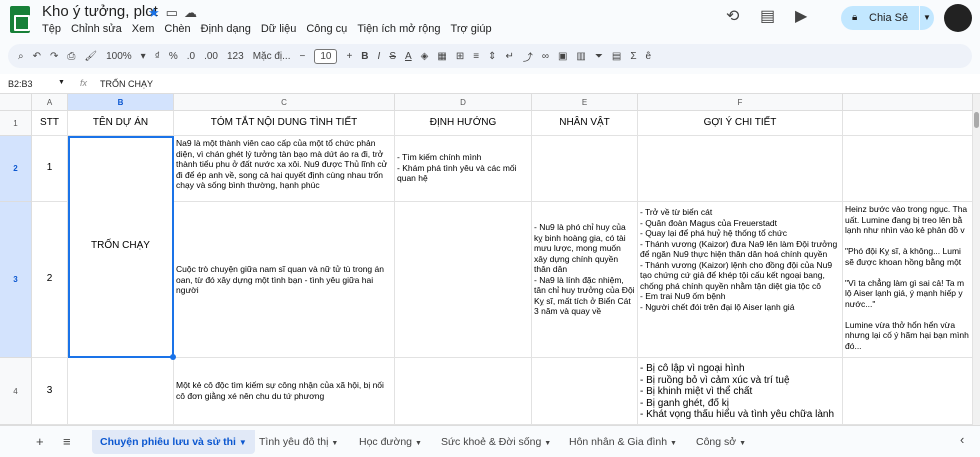 Image resolution: width=980 pixels, height=457 pixels. I want to click on history-icon: ⟲, so click(732, 16).